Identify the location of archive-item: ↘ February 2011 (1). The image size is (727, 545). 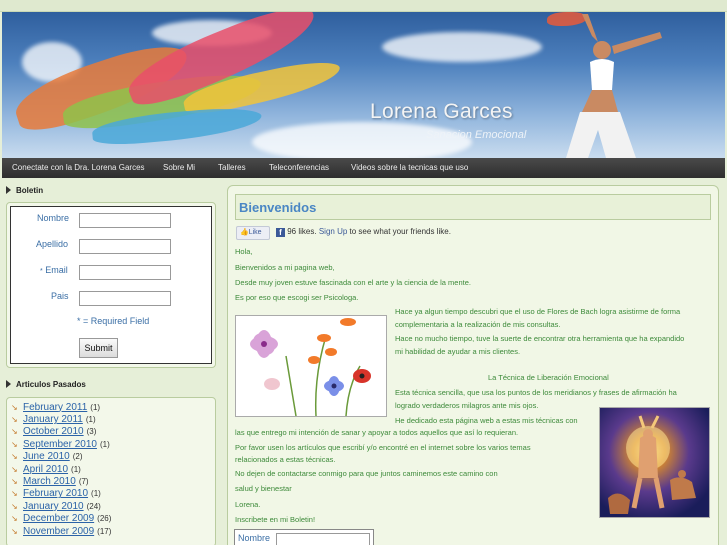
(111, 407).